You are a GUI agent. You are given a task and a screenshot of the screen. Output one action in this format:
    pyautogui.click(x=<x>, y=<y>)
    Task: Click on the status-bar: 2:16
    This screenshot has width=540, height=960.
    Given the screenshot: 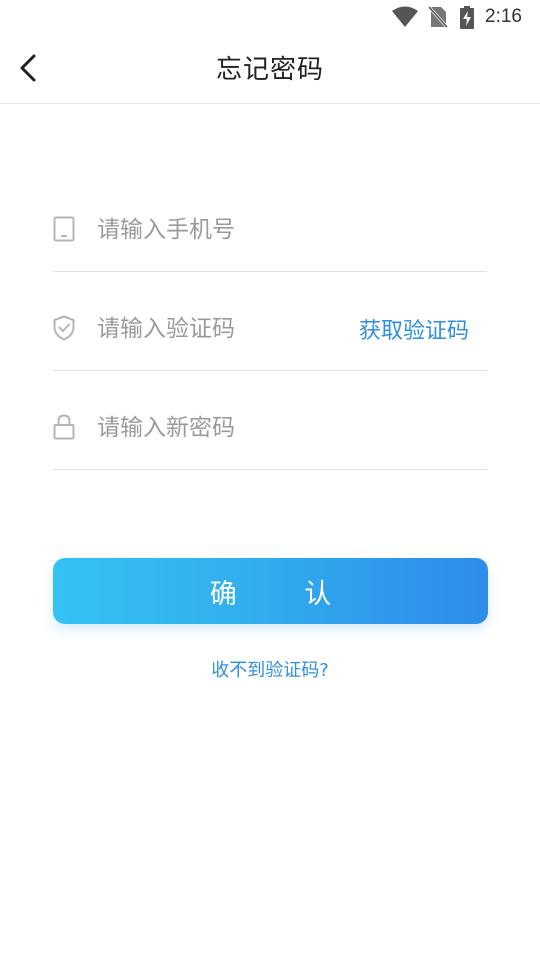 What is the action you would take?
    pyautogui.click(x=270, y=18)
    